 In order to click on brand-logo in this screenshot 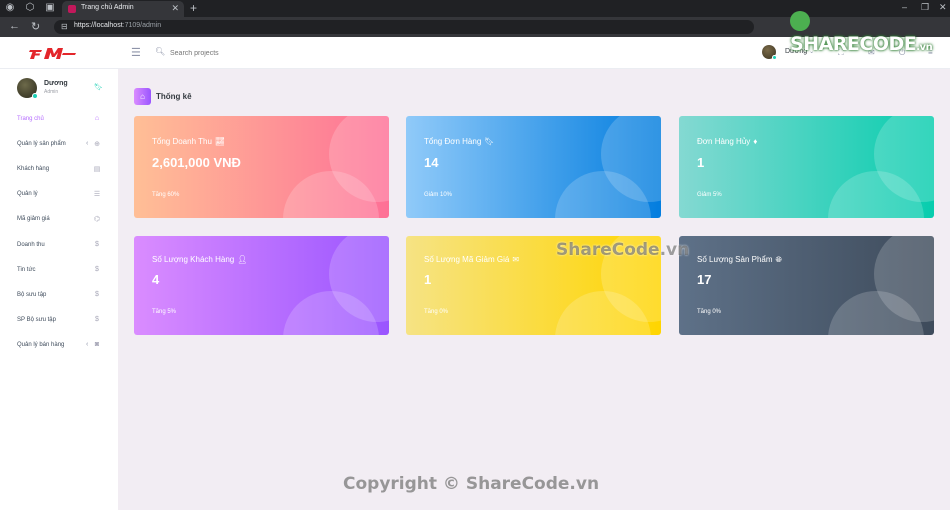, I will do `click(60, 53)`.